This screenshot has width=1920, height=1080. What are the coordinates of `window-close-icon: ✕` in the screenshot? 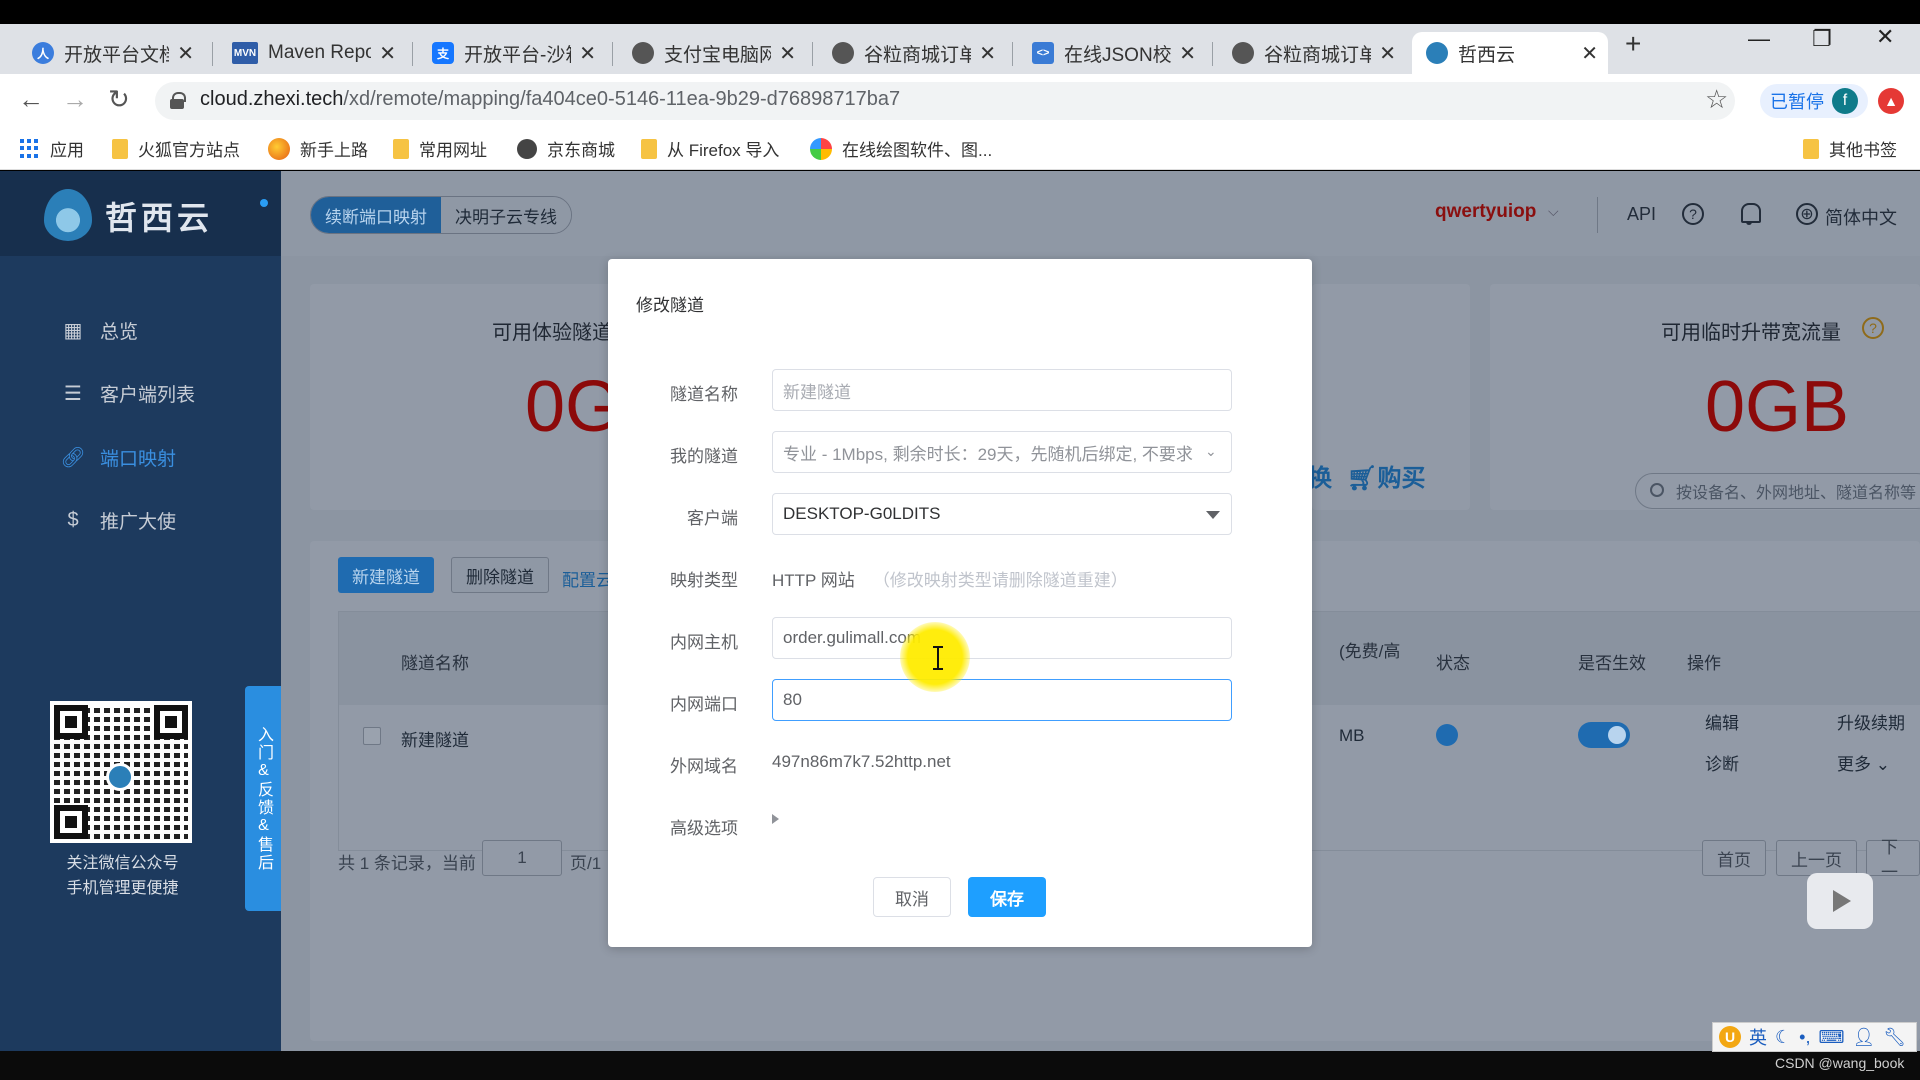 It's located at (1885, 37).